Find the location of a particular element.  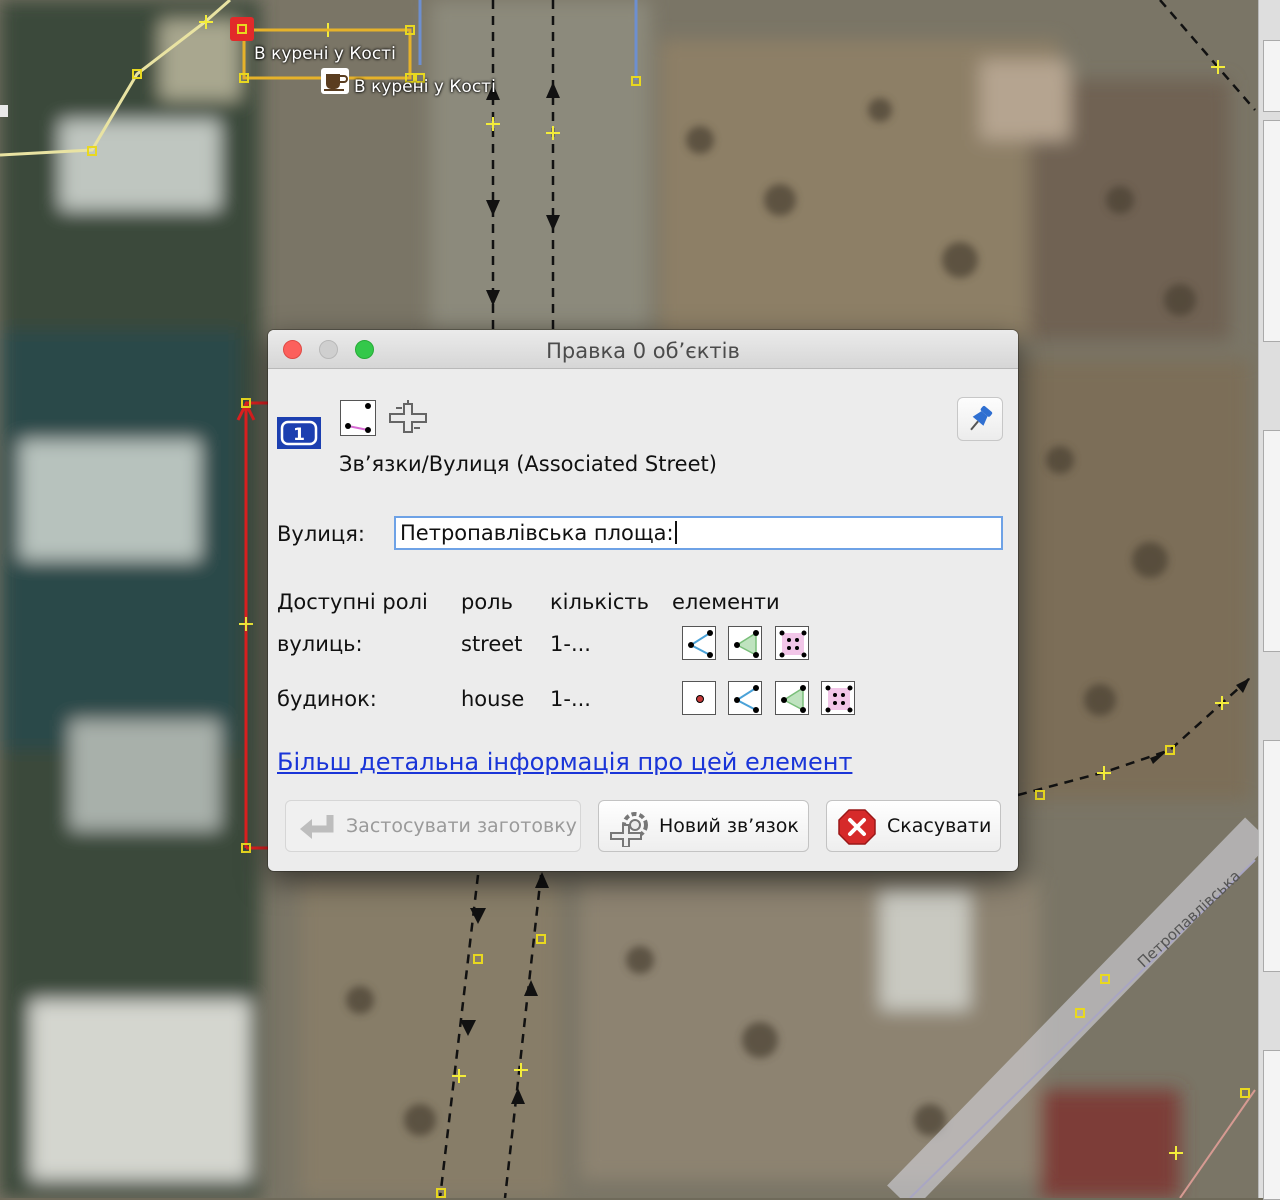

pin-button is located at coordinates (980, 419).